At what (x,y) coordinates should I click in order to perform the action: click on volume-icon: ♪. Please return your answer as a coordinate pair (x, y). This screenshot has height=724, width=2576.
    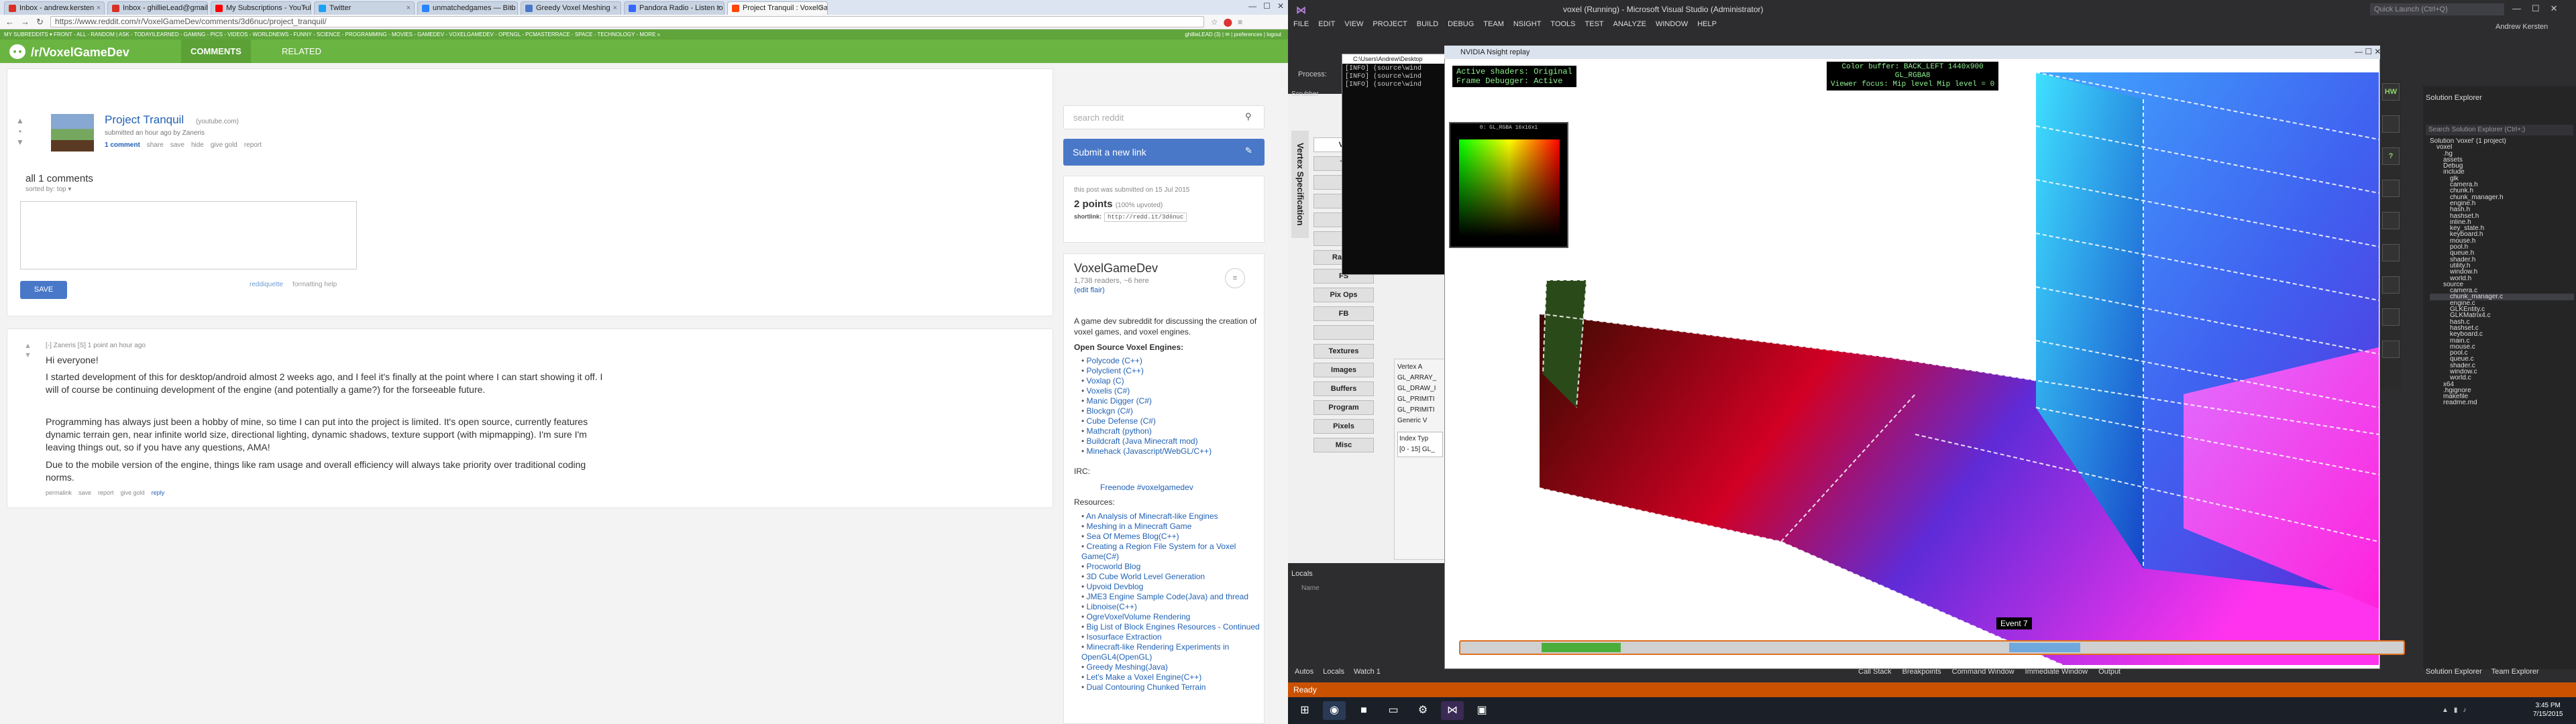
    Looking at the image, I should click on (2464, 710).